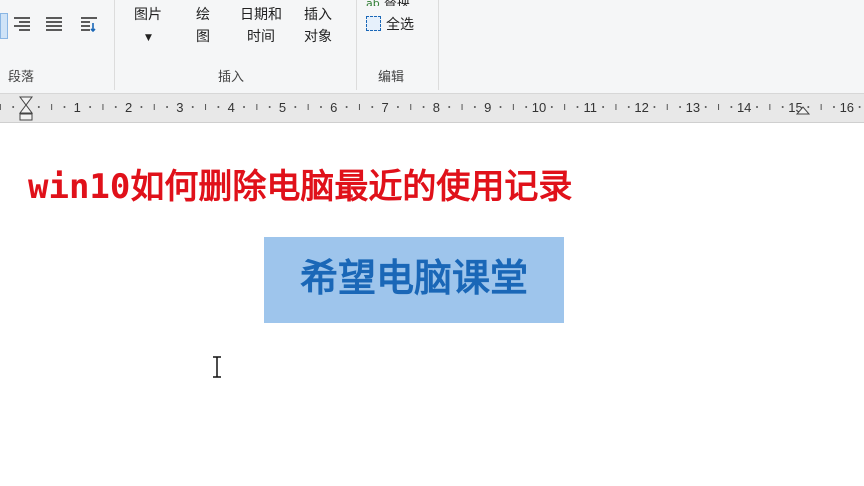  I want to click on picture-button: 图片, so click(148, 15).